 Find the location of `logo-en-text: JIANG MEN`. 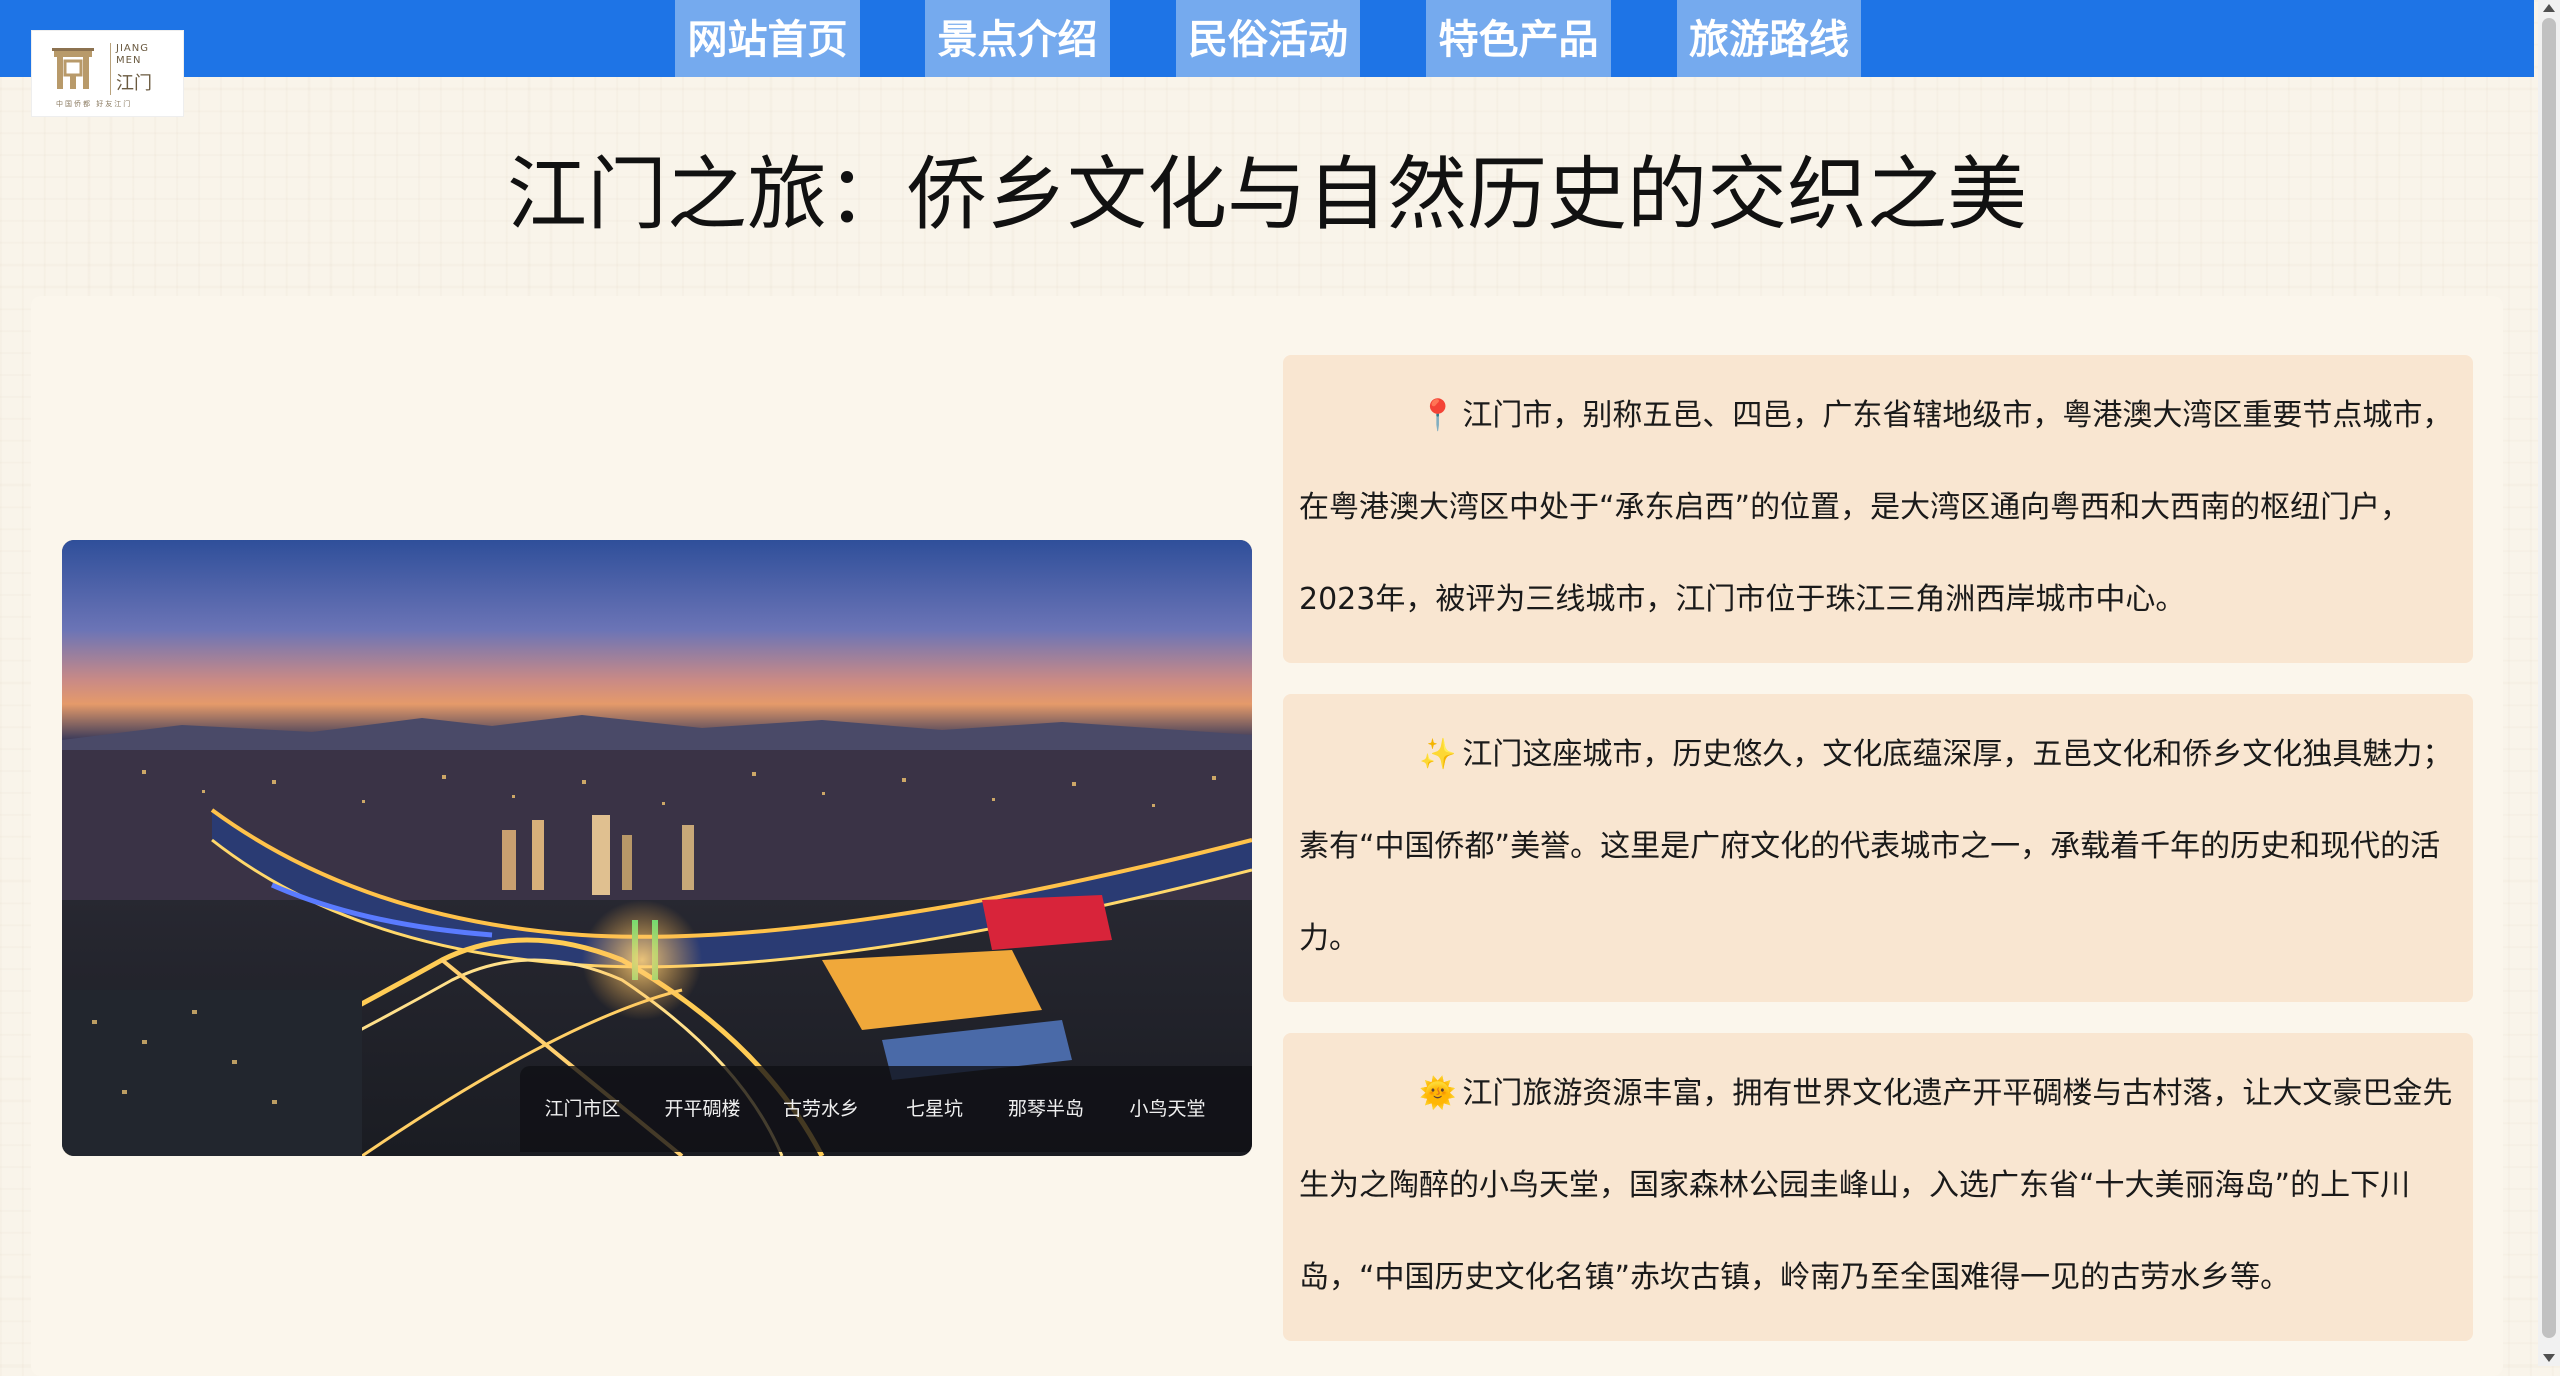

logo-en-text: JIANG MEN is located at coordinates (132, 54).